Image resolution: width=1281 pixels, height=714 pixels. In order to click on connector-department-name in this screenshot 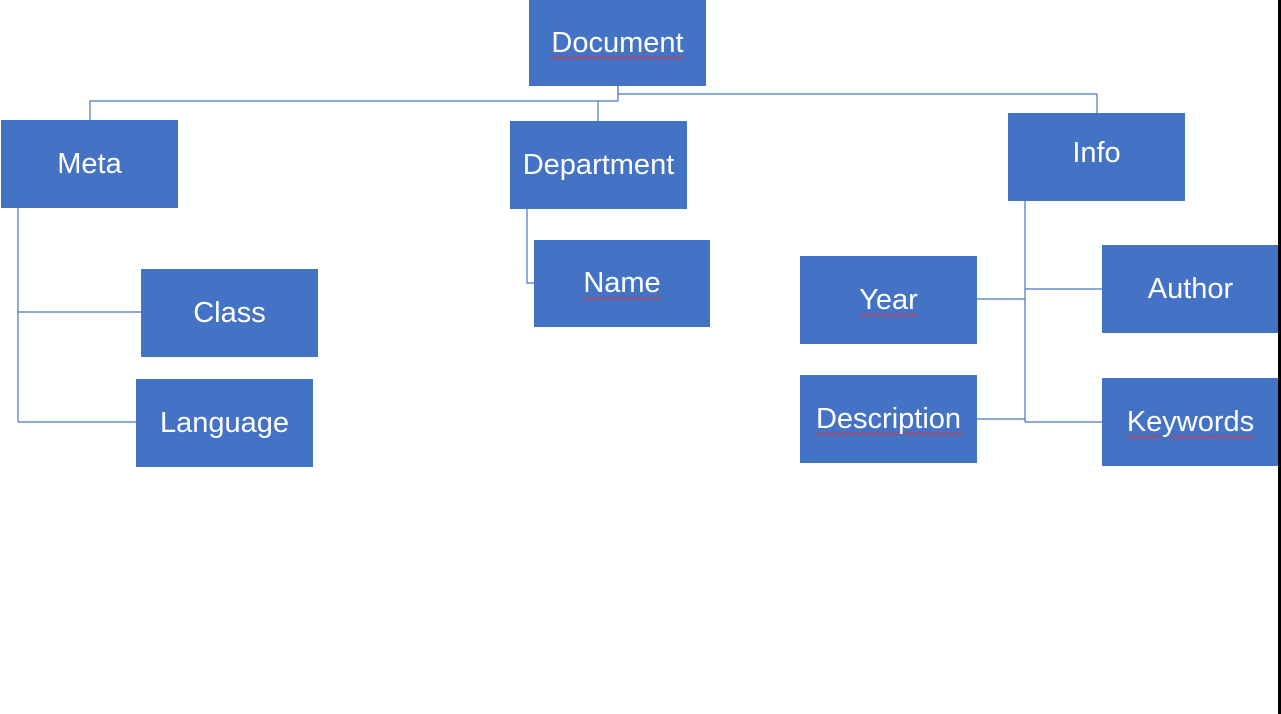, I will do `click(530, 246)`.